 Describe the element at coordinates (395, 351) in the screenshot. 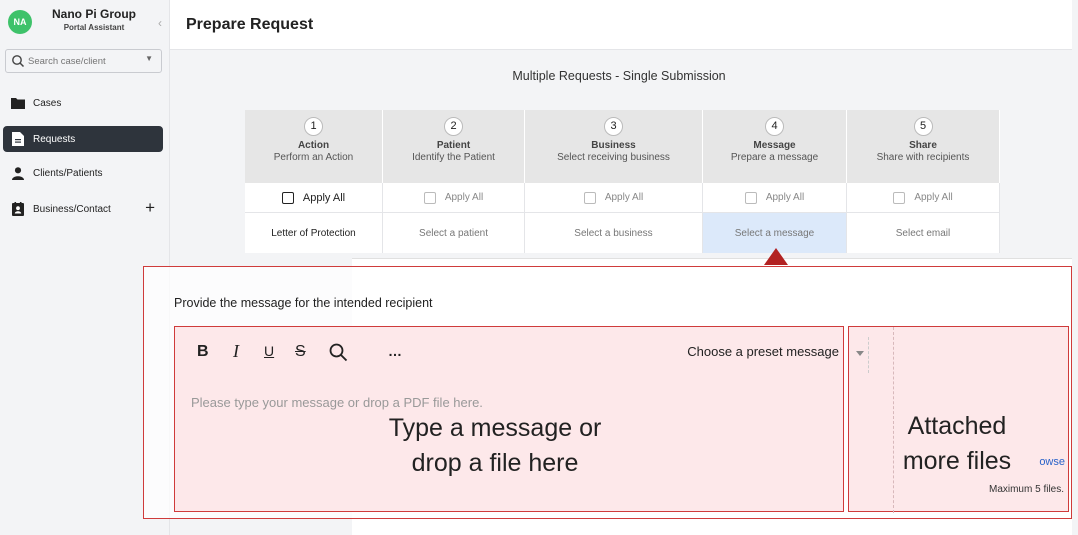

I see `more-options-button: …​` at that location.